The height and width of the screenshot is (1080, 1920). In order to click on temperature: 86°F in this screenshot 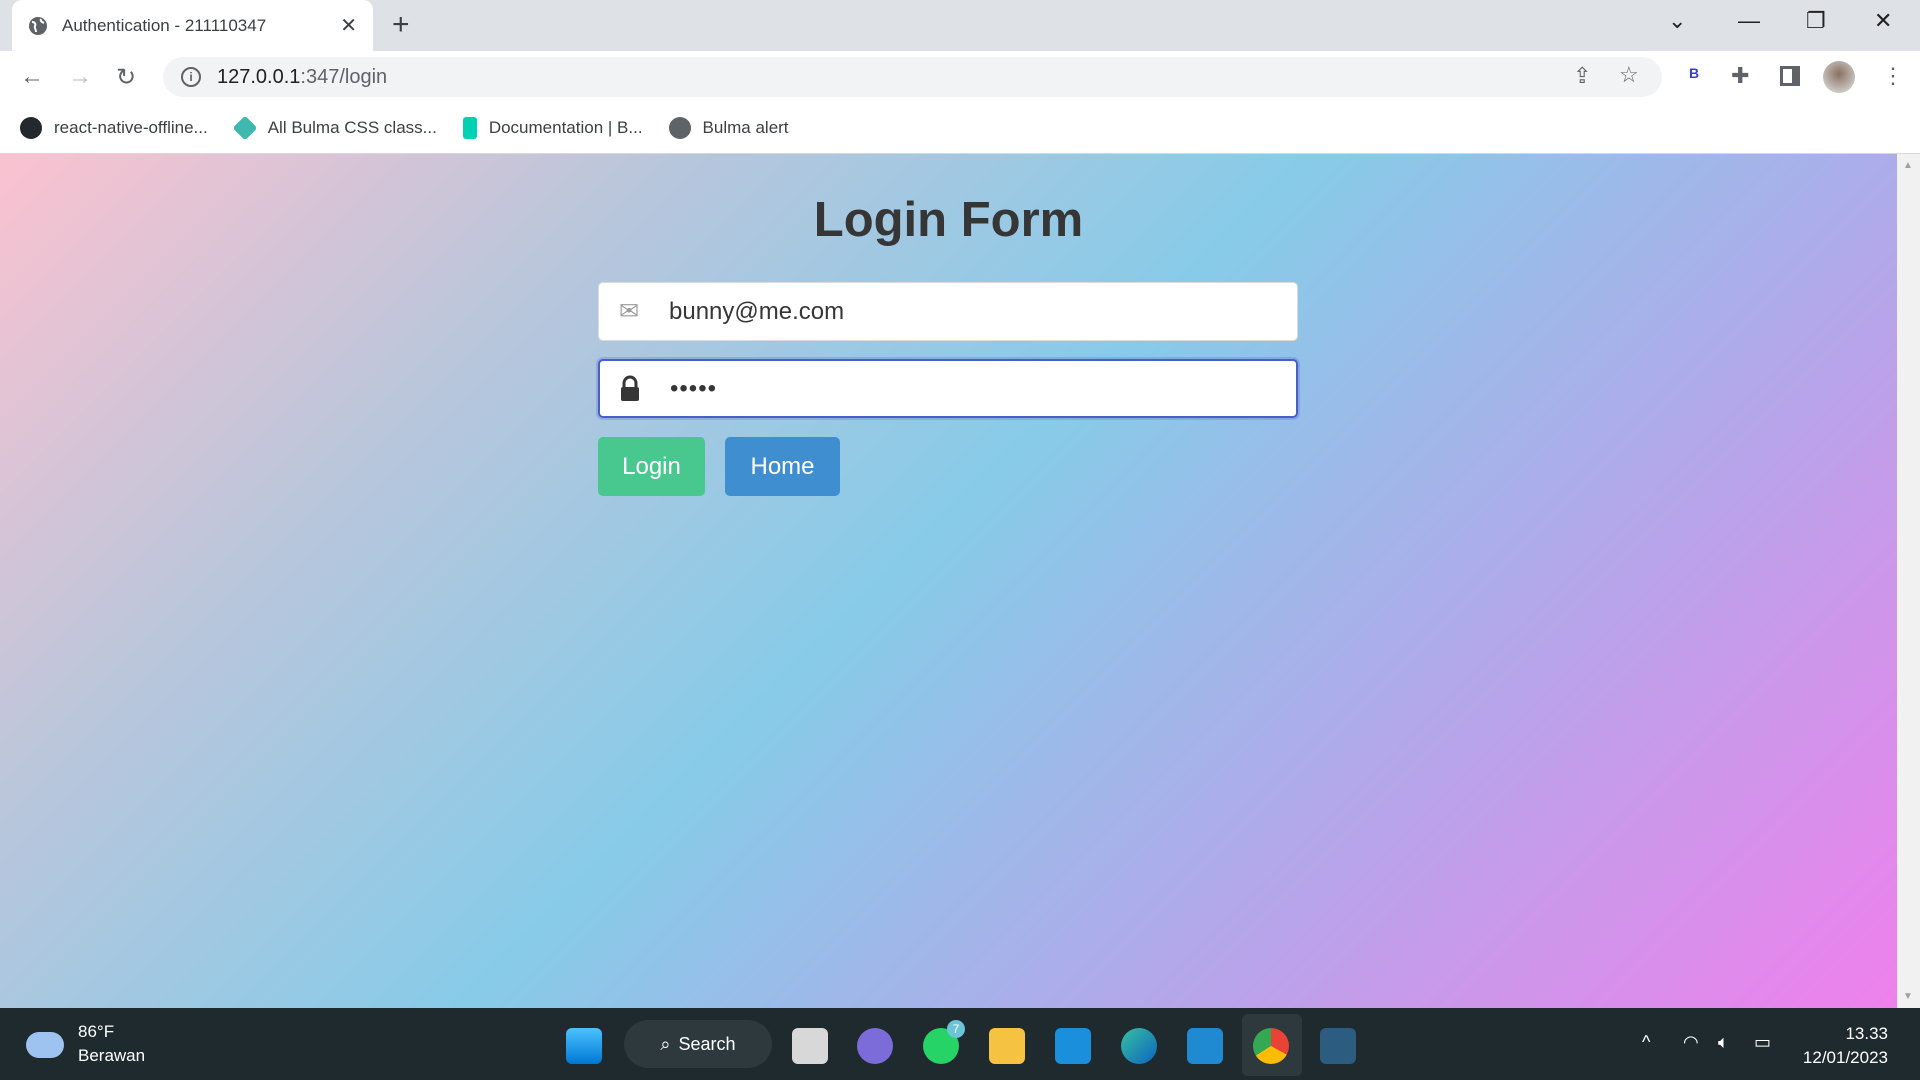, I will do `click(96, 1031)`.